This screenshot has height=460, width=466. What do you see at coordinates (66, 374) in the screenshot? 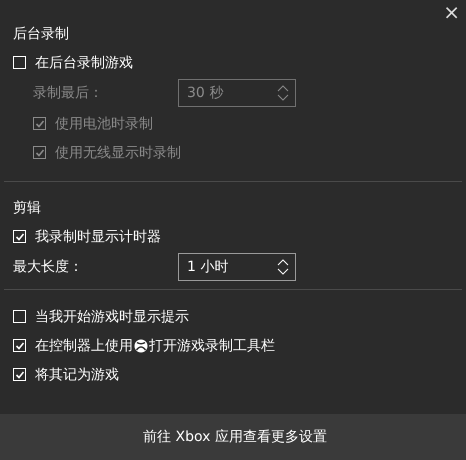
I see `checkbox-option: 将其记为游戏` at bounding box center [66, 374].